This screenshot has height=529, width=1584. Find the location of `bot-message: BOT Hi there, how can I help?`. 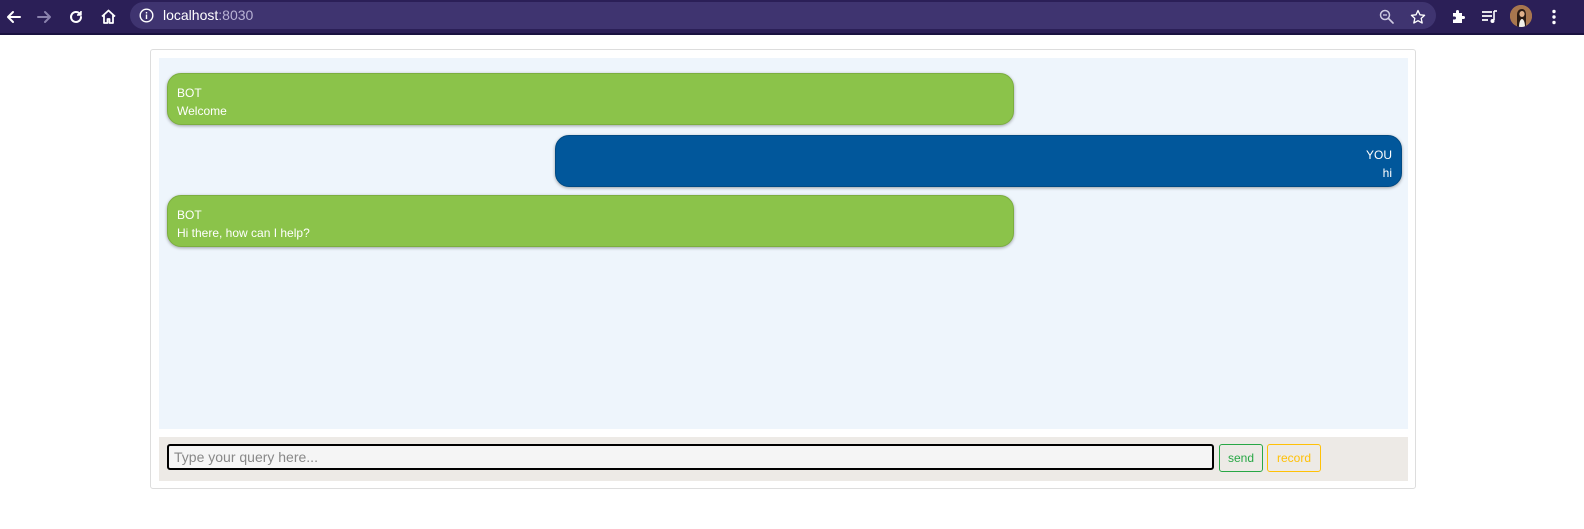

bot-message: BOT Hi there, how can I help? is located at coordinates (590, 221).